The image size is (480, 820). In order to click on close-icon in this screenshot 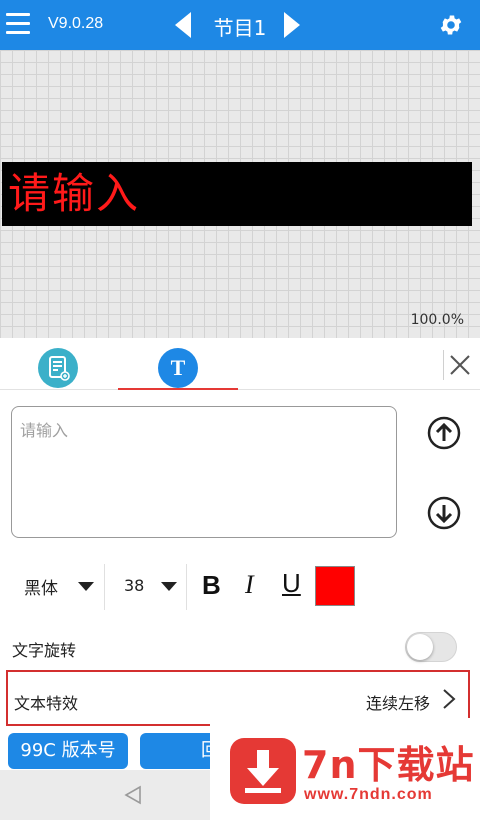, I will do `click(460, 365)`.